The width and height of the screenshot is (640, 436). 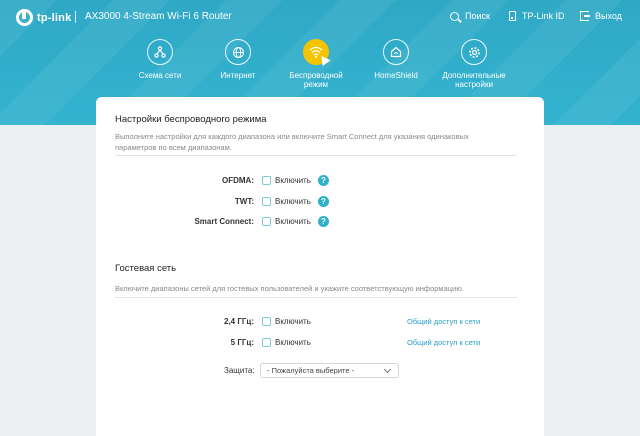 I want to click on gear-icon, so click(x=474, y=52).